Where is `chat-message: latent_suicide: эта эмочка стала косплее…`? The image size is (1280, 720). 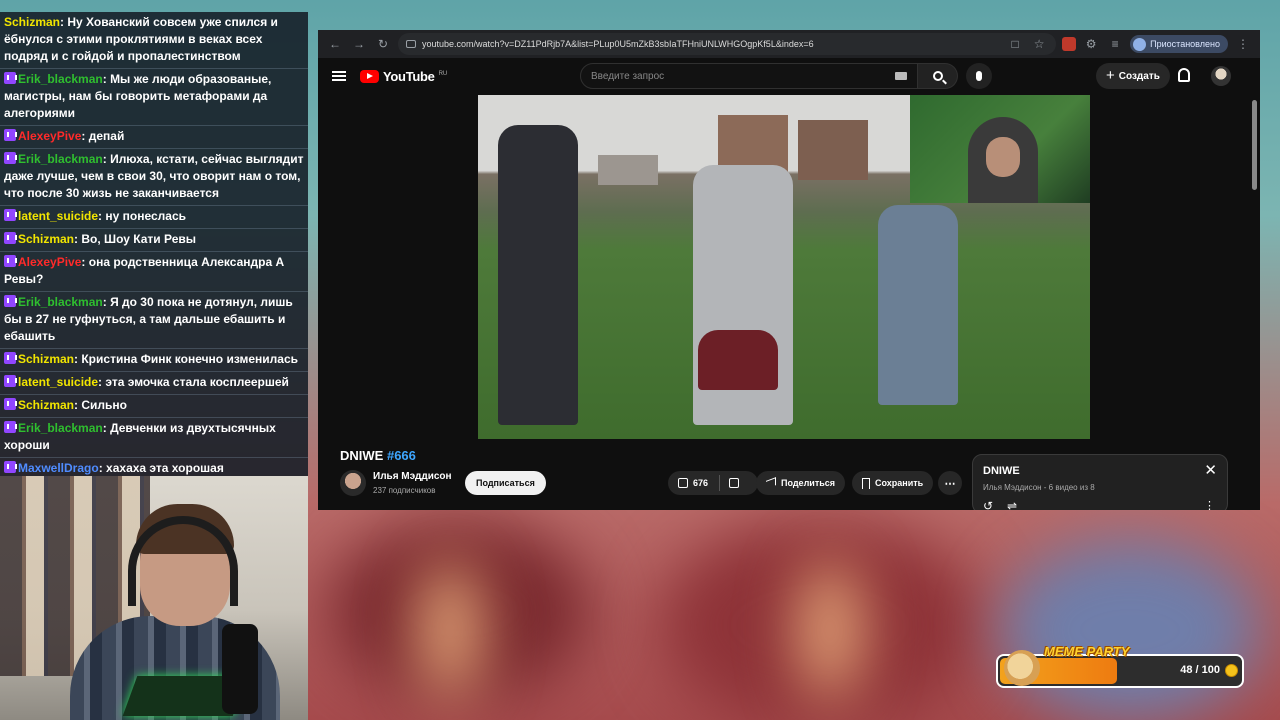 chat-message: latent_suicide: эта эмочка стала косплее… is located at coordinates (154, 383).